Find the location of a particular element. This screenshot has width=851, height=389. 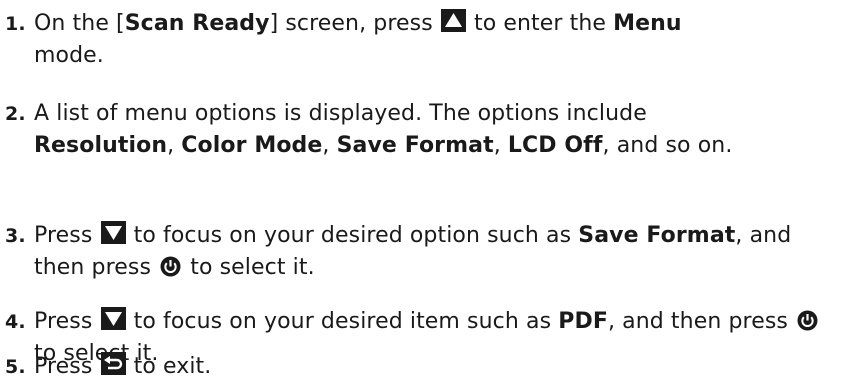

step-5: 5. Press to exit. is located at coordinates (426, 367).